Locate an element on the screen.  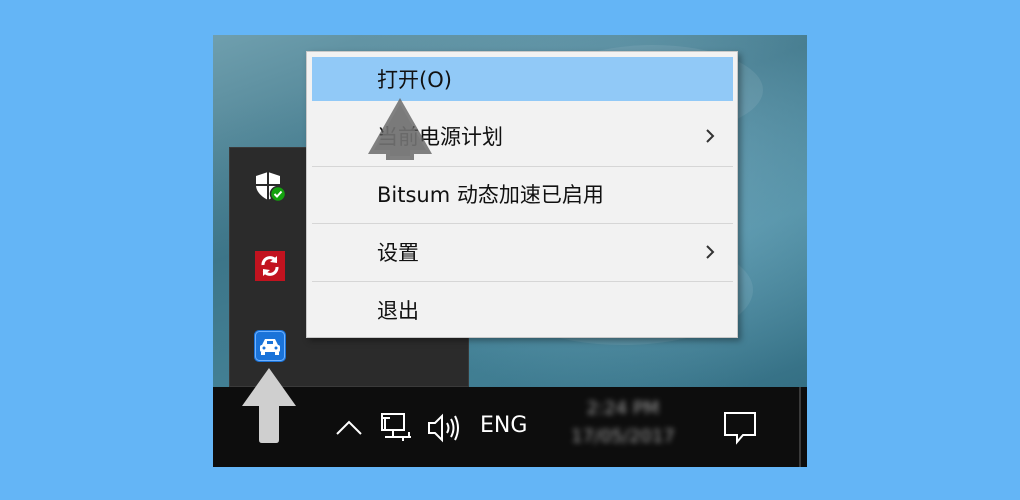
action-center-icon is located at coordinates (740, 430).